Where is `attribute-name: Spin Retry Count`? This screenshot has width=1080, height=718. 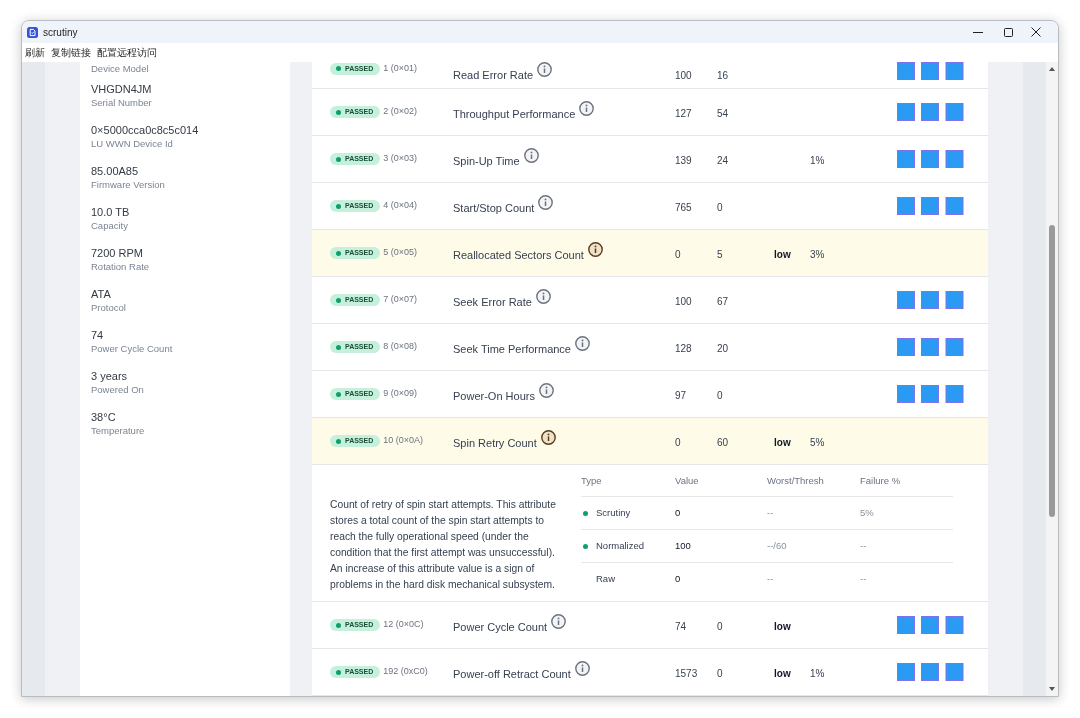
attribute-name: Spin Retry Count is located at coordinates (495, 443).